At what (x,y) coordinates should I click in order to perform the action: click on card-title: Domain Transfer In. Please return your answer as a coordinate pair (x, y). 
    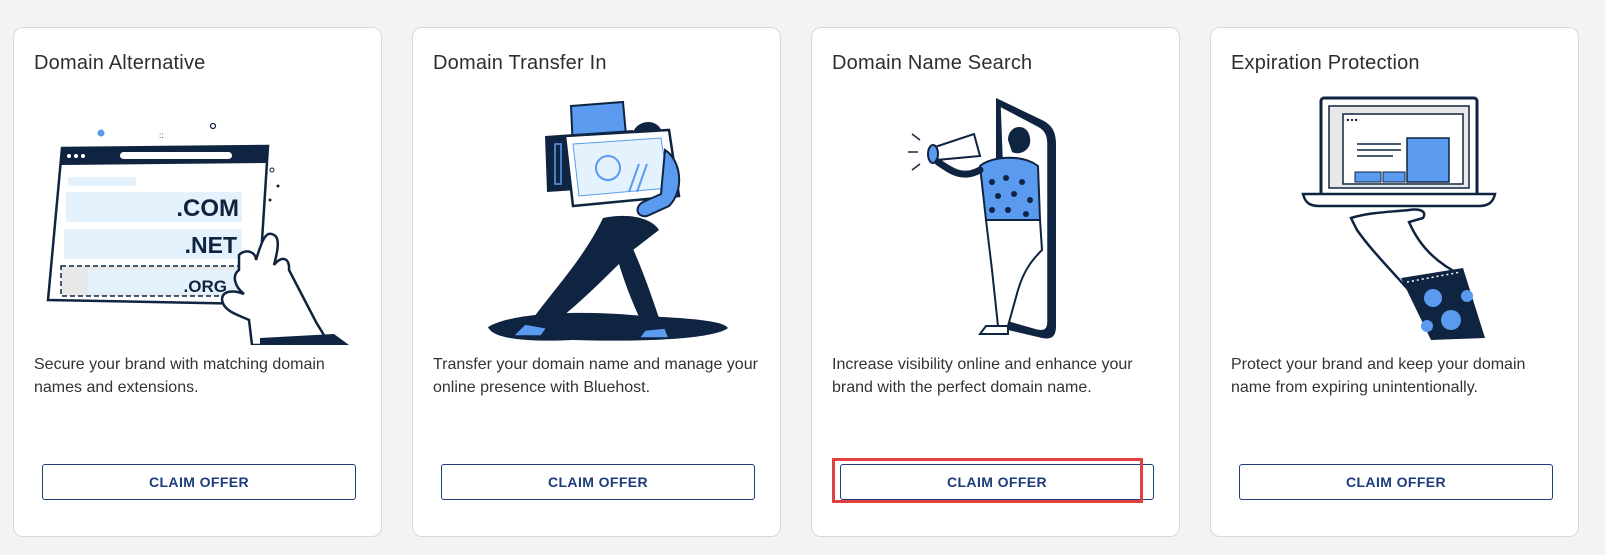
    Looking at the image, I should click on (520, 63).